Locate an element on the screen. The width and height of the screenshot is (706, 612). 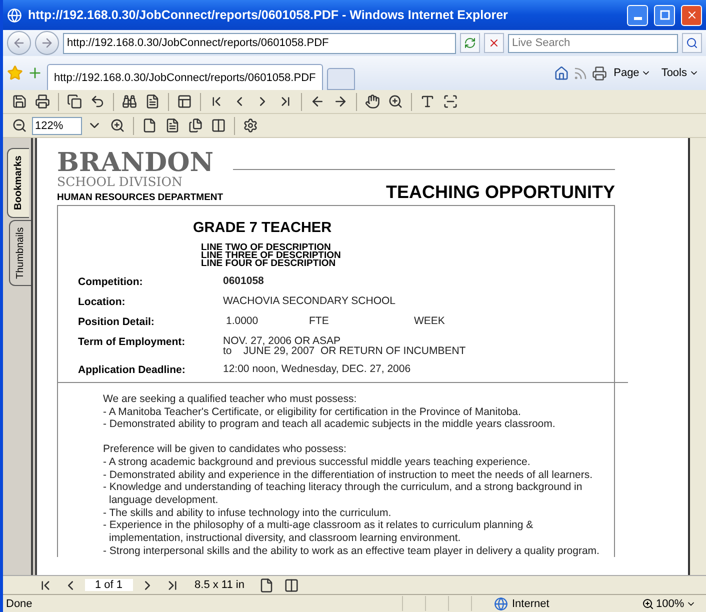
browser-icon is located at coordinates (14, 15).